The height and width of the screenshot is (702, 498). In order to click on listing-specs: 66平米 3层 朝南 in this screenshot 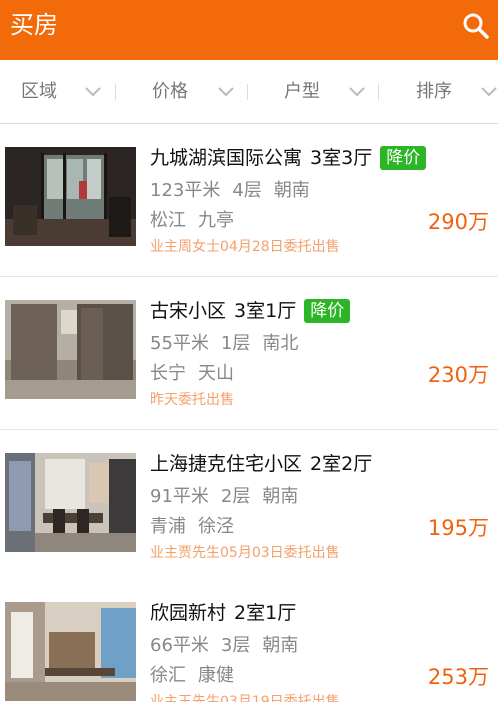, I will do `click(224, 646)`.